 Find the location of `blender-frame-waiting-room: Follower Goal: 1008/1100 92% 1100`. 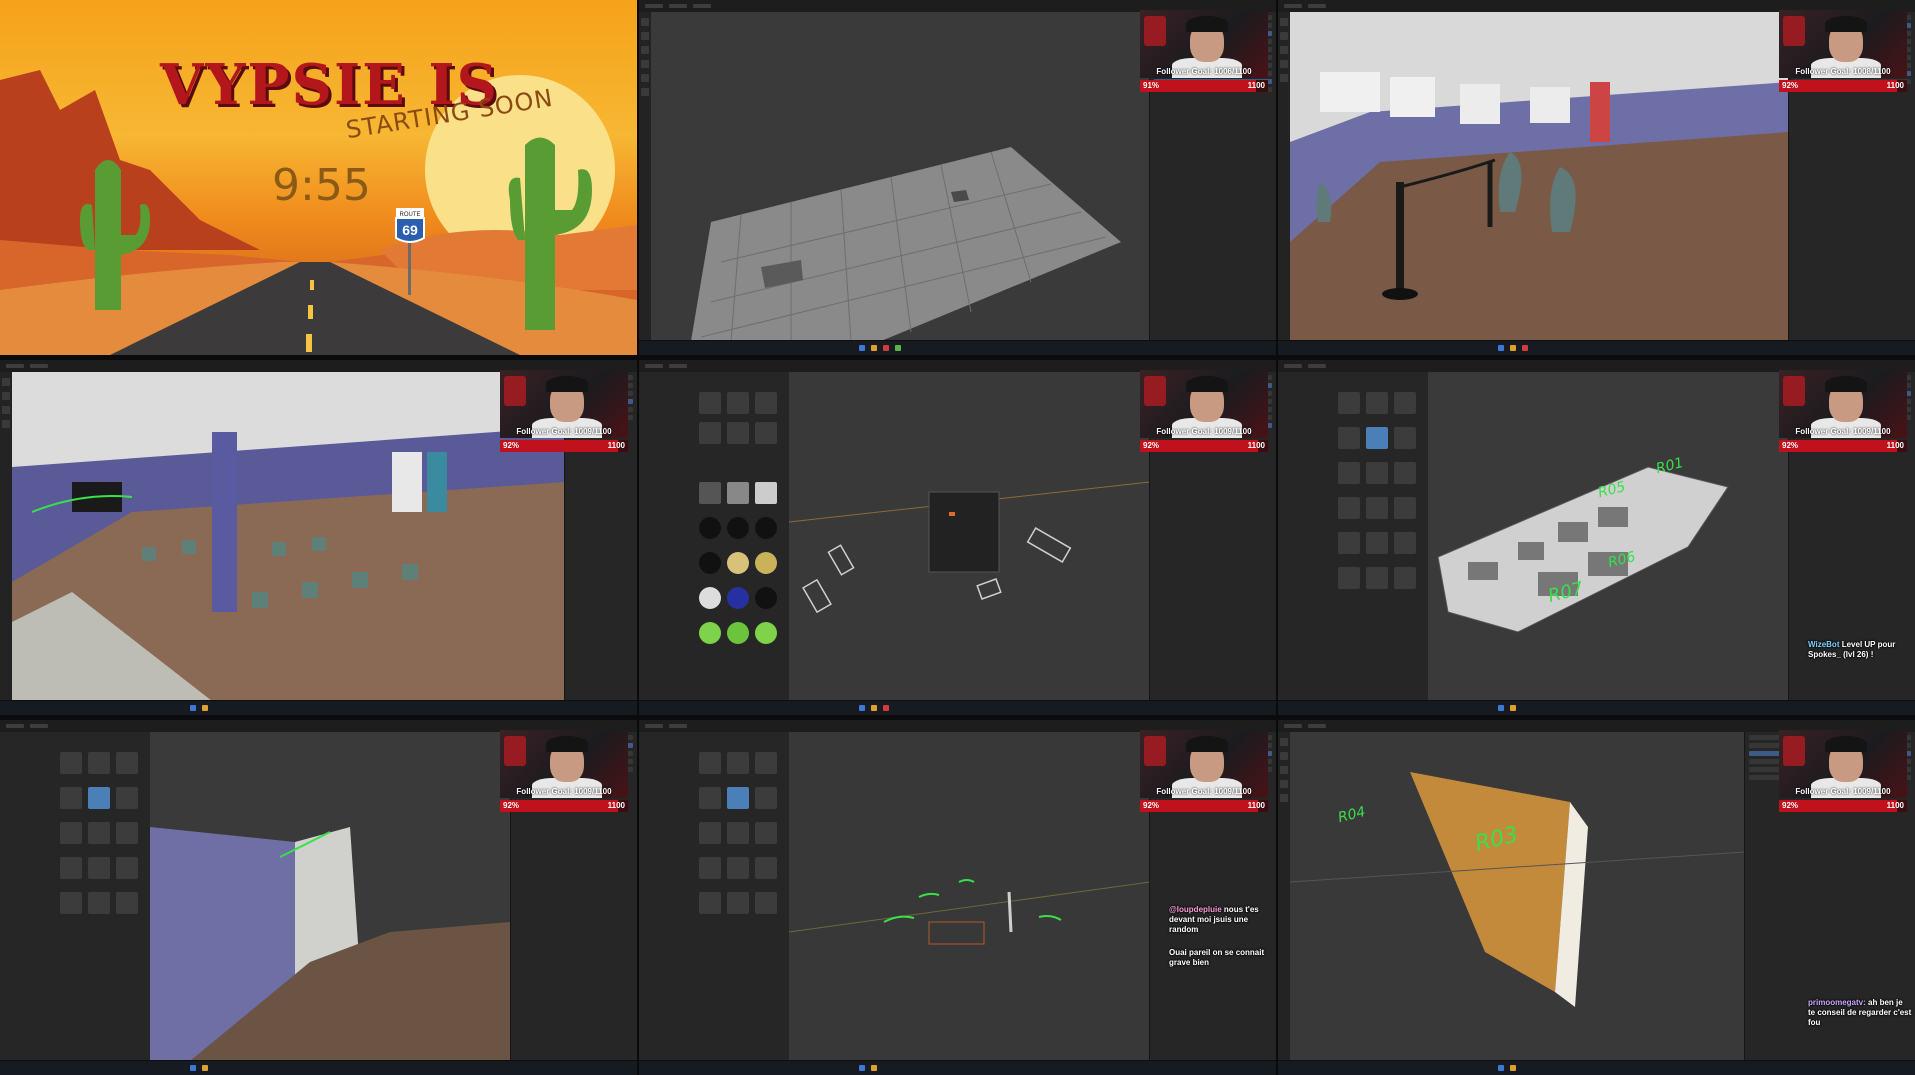

blender-frame-waiting-room: Follower Goal: 1008/1100 92% 1100 is located at coordinates (1596, 177).